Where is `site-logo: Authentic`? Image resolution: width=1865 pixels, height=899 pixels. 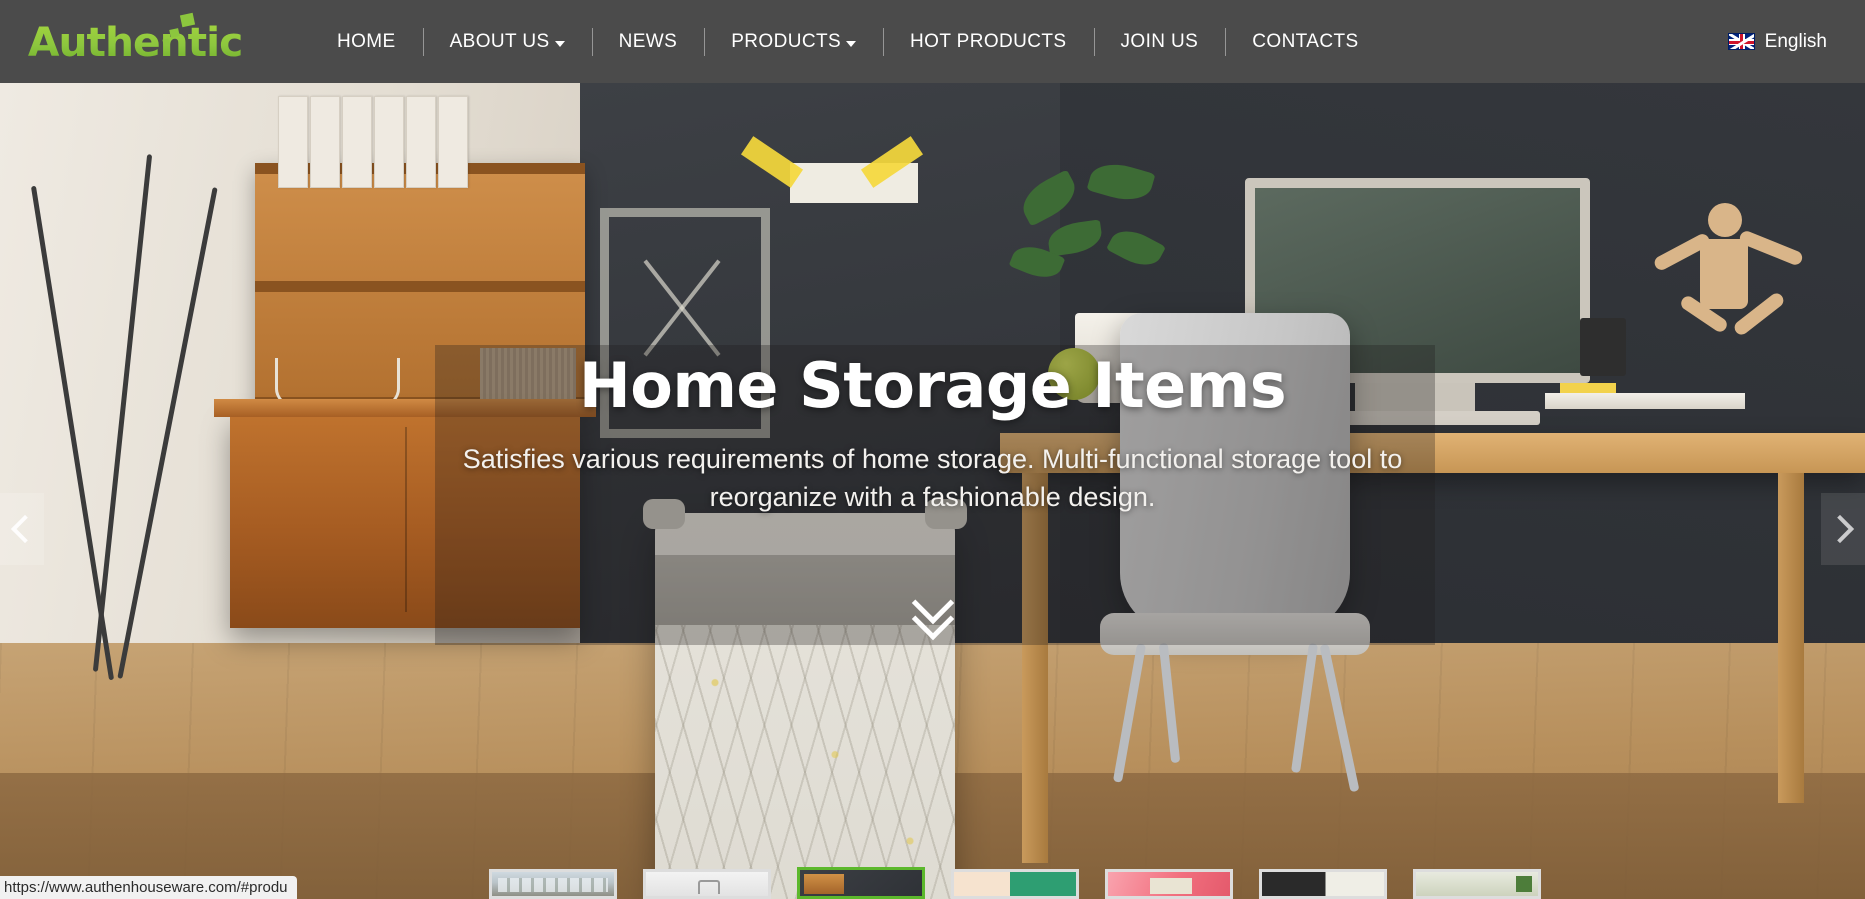
site-logo: Authentic is located at coordinates (135, 37).